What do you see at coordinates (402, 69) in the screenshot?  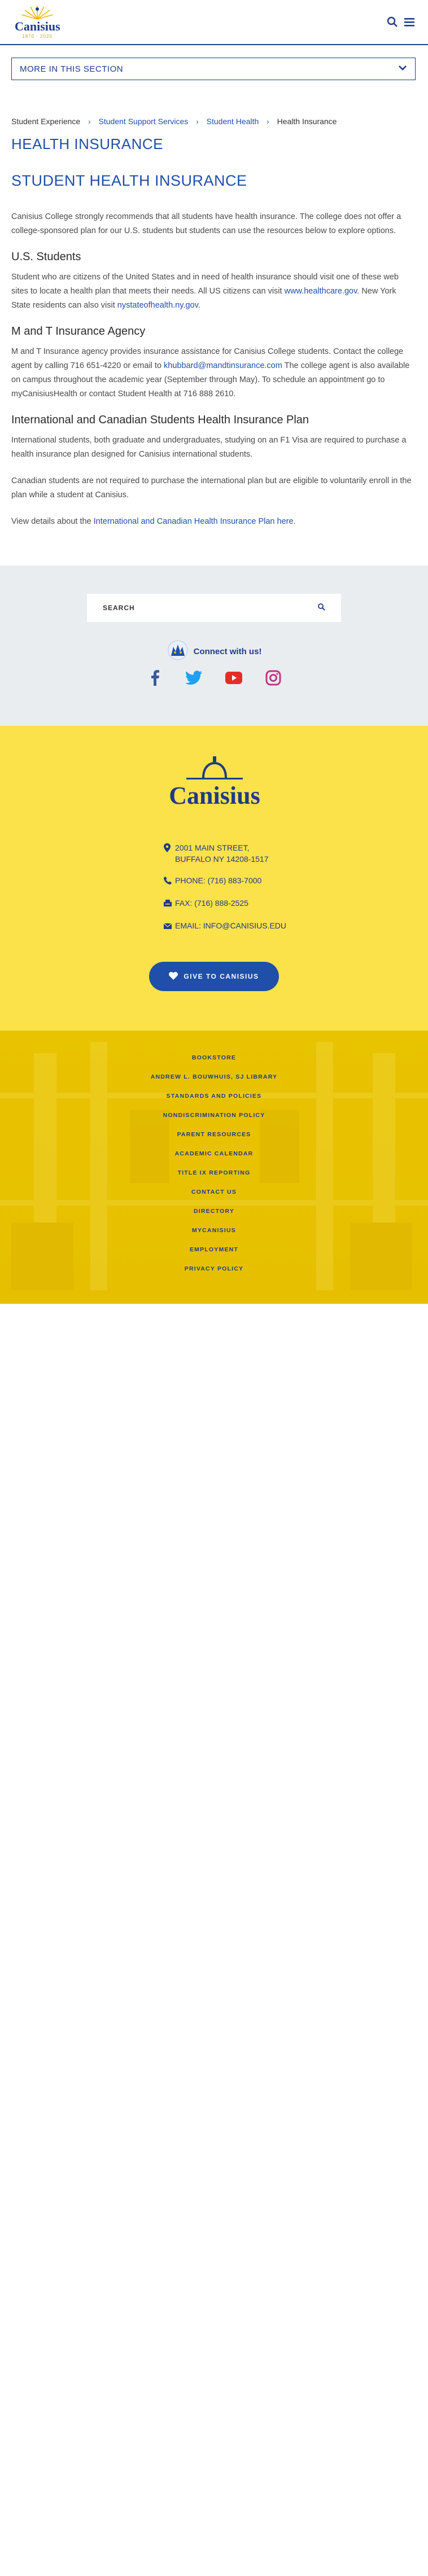 I see `chevron-down-icon` at bounding box center [402, 69].